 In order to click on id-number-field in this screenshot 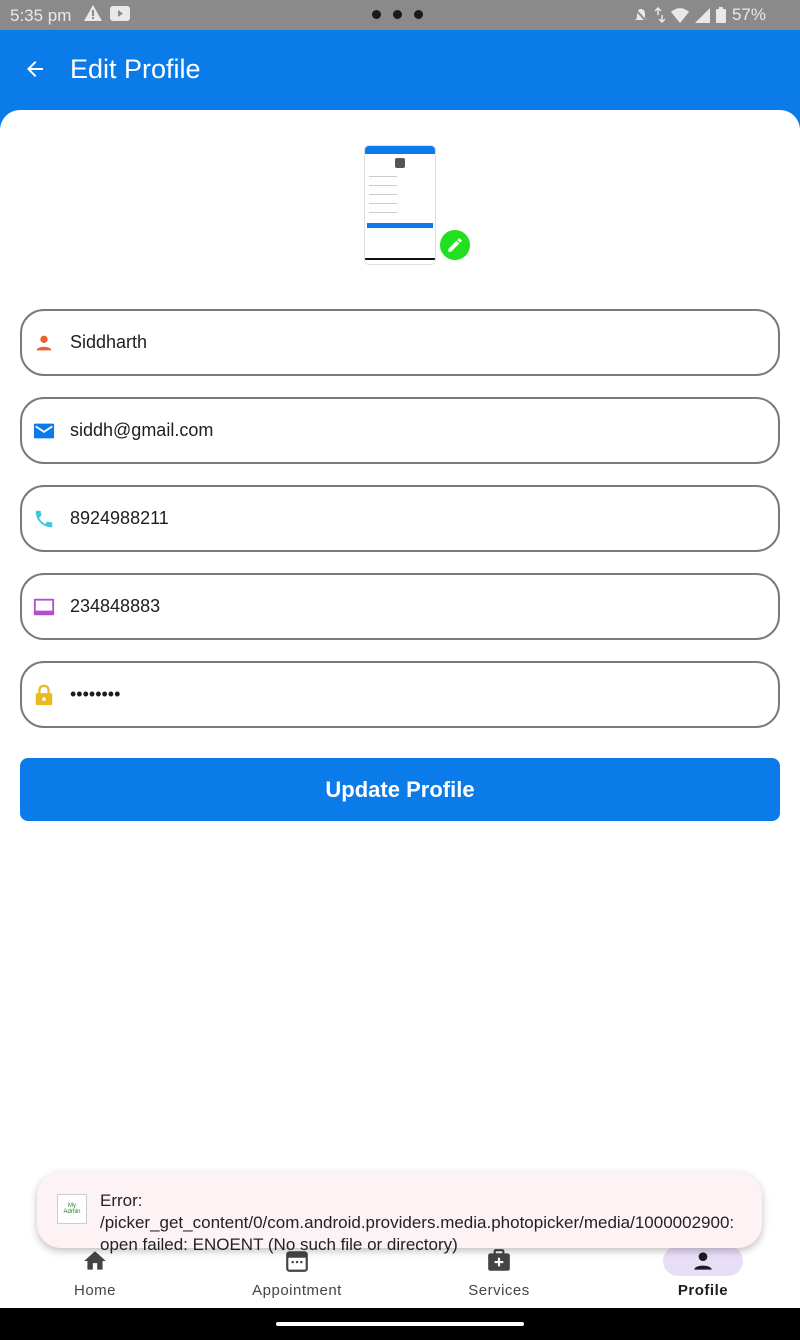, I will do `click(400, 606)`.